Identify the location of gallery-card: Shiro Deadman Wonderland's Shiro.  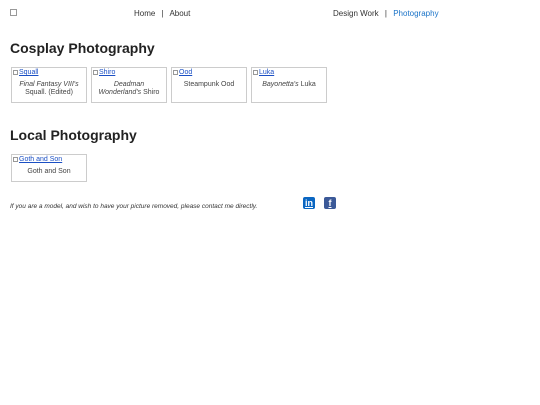
(129, 85).